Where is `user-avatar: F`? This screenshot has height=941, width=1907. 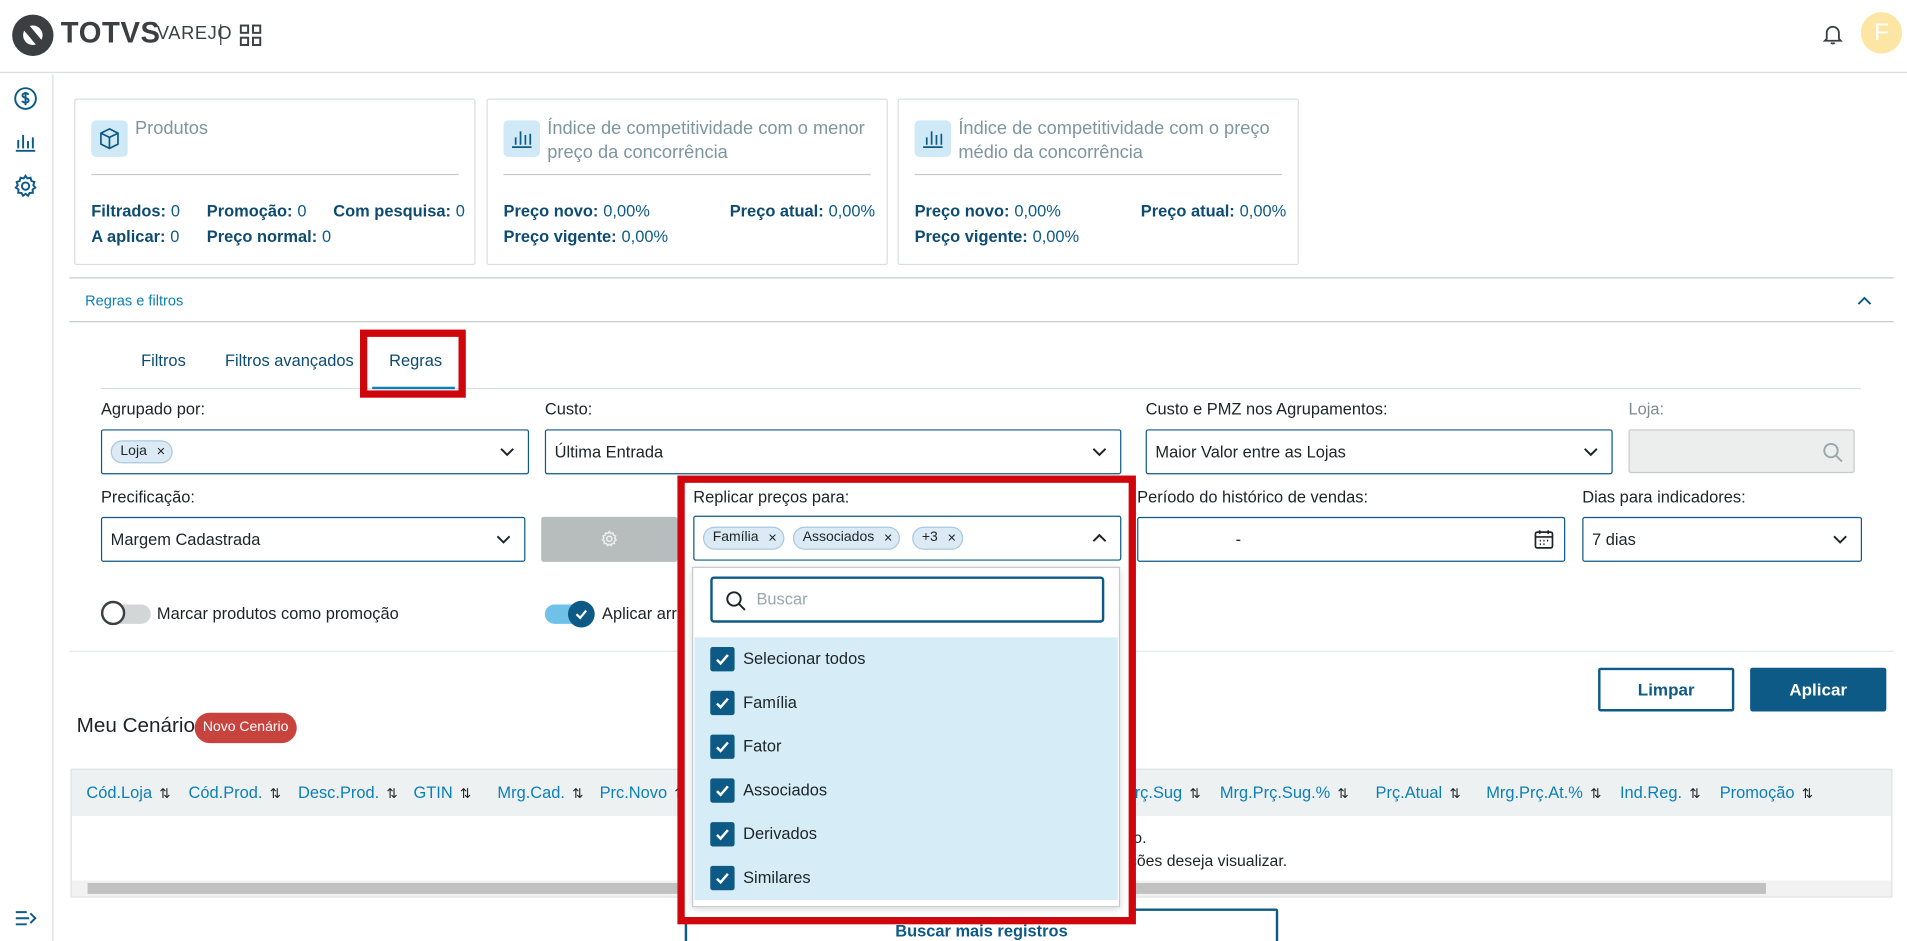 user-avatar: F is located at coordinates (1881, 33).